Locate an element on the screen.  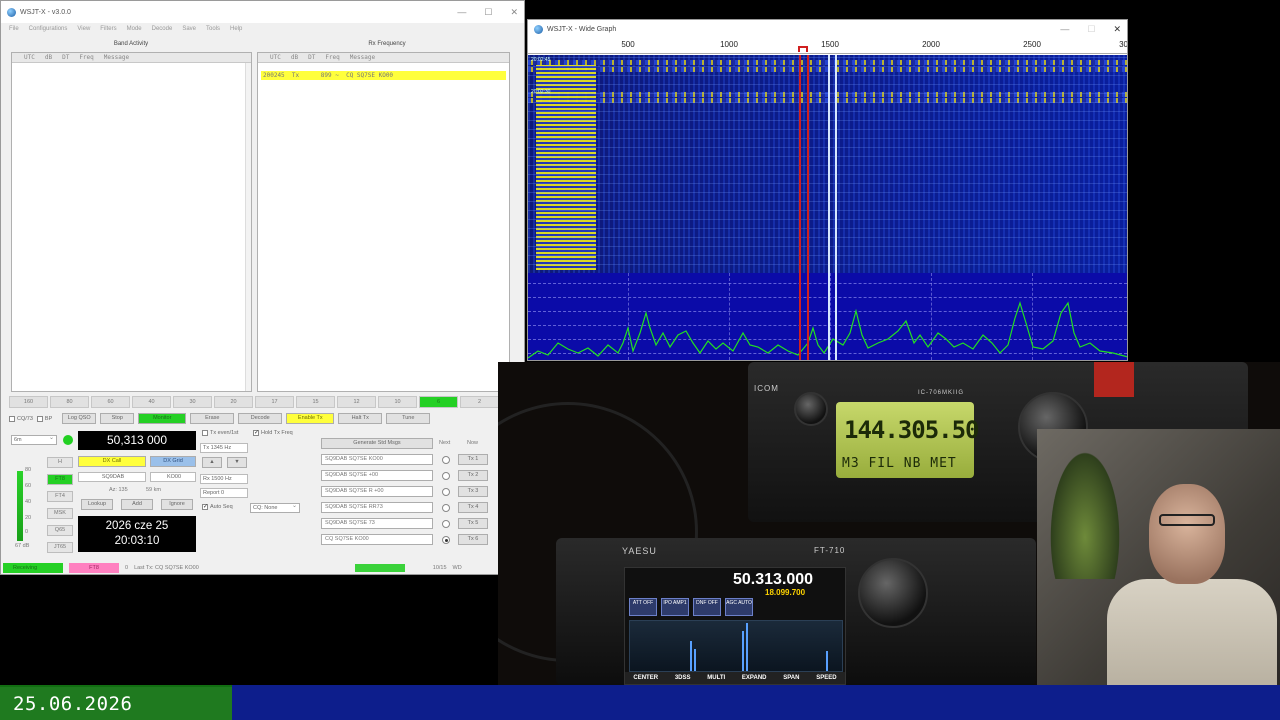
mode-msk: MSK is located at coordinates (60, 513).